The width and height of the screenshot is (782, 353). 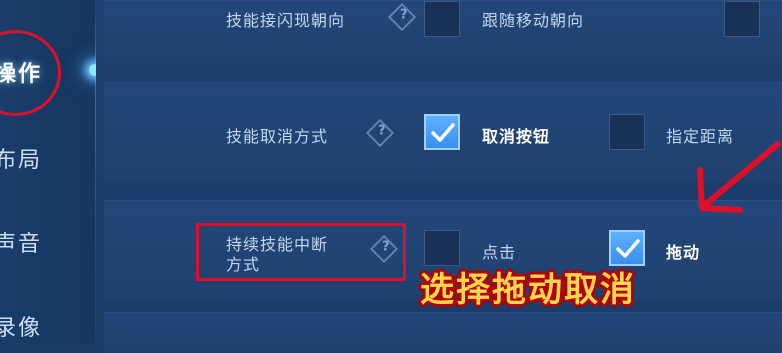 What do you see at coordinates (627, 132) in the screenshot?
I see `checkbox-specified-distance` at bounding box center [627, 132].